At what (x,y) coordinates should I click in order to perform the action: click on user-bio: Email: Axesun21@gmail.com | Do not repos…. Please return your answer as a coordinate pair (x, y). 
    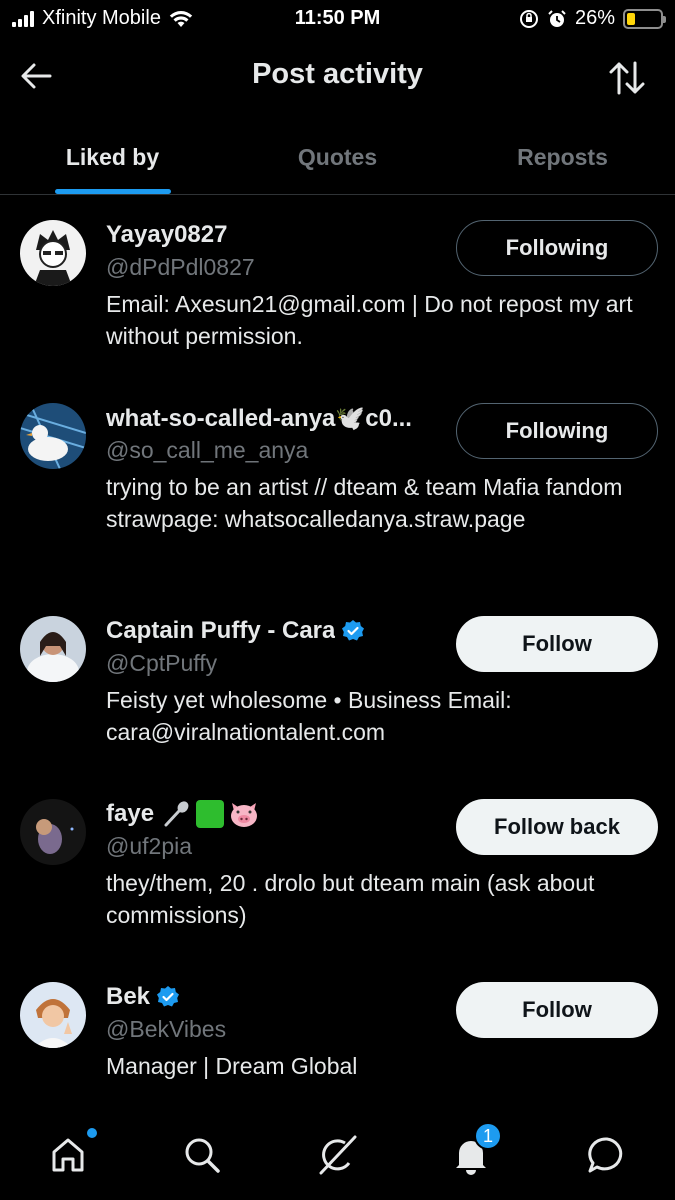
    Looking at the image, I should click on (369, 320).